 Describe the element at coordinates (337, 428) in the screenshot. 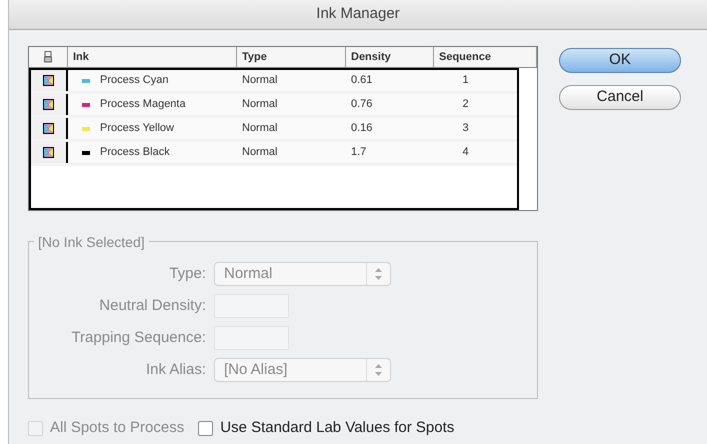

I see `checkbox-label: Use Standard Lab Values for Spots` at that location.